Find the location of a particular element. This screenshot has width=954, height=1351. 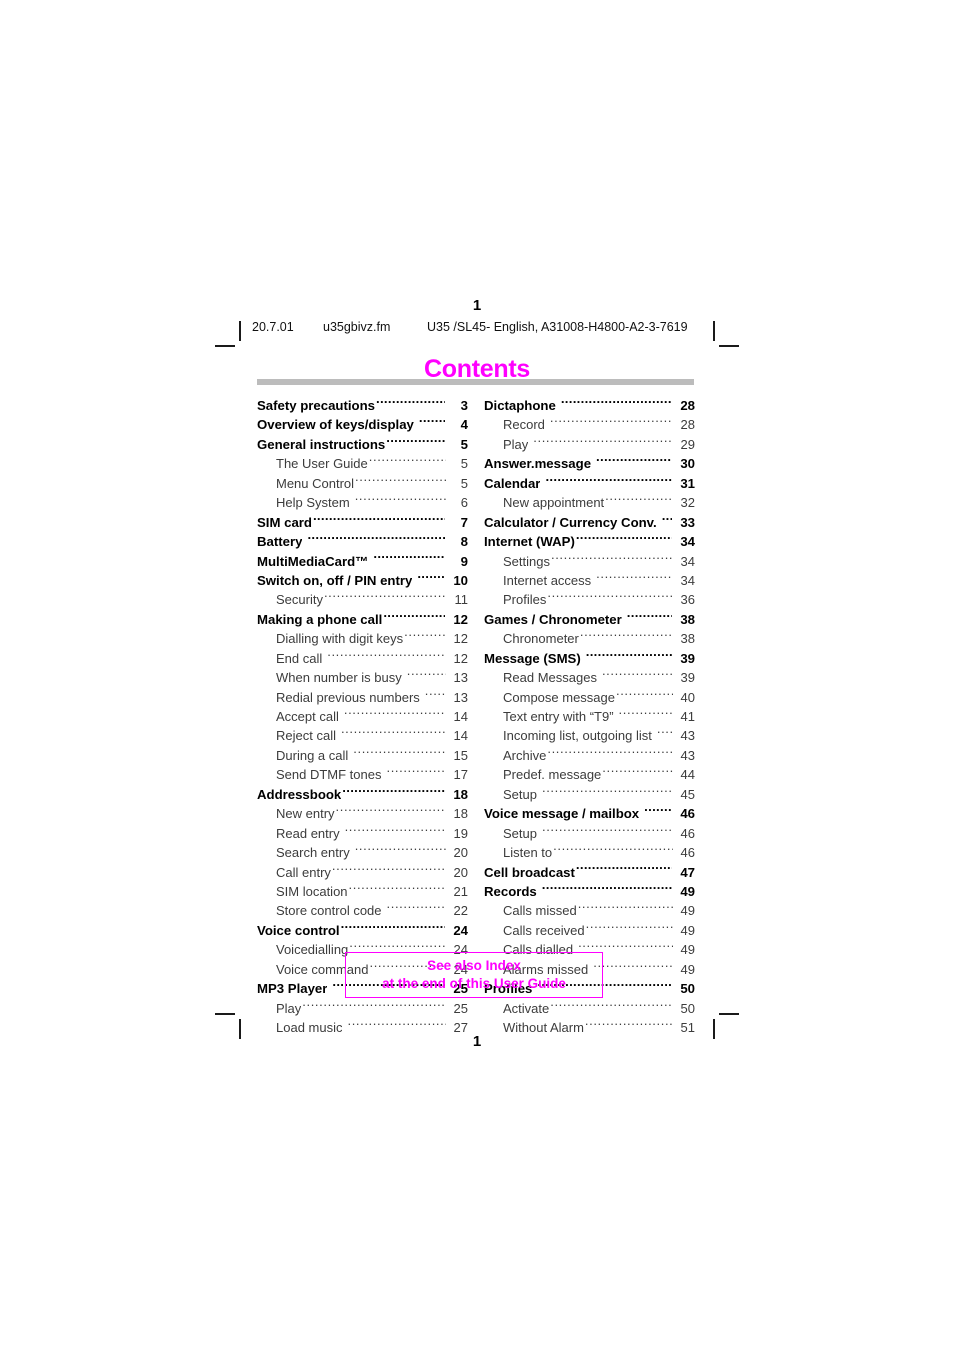

toc-entry: Profiles 36 is located at coordinates (589, 599).